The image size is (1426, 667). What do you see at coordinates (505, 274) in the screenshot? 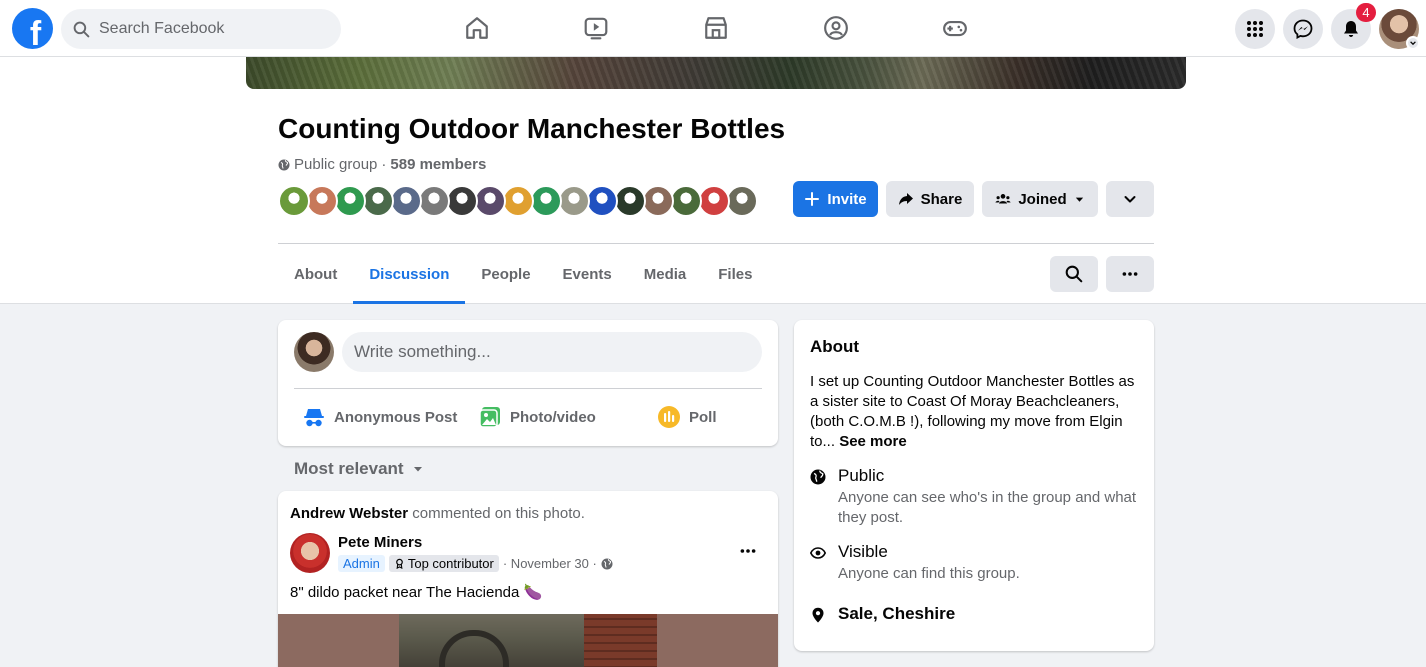
I see `tab-people: People` at bounding box center [505, 274].